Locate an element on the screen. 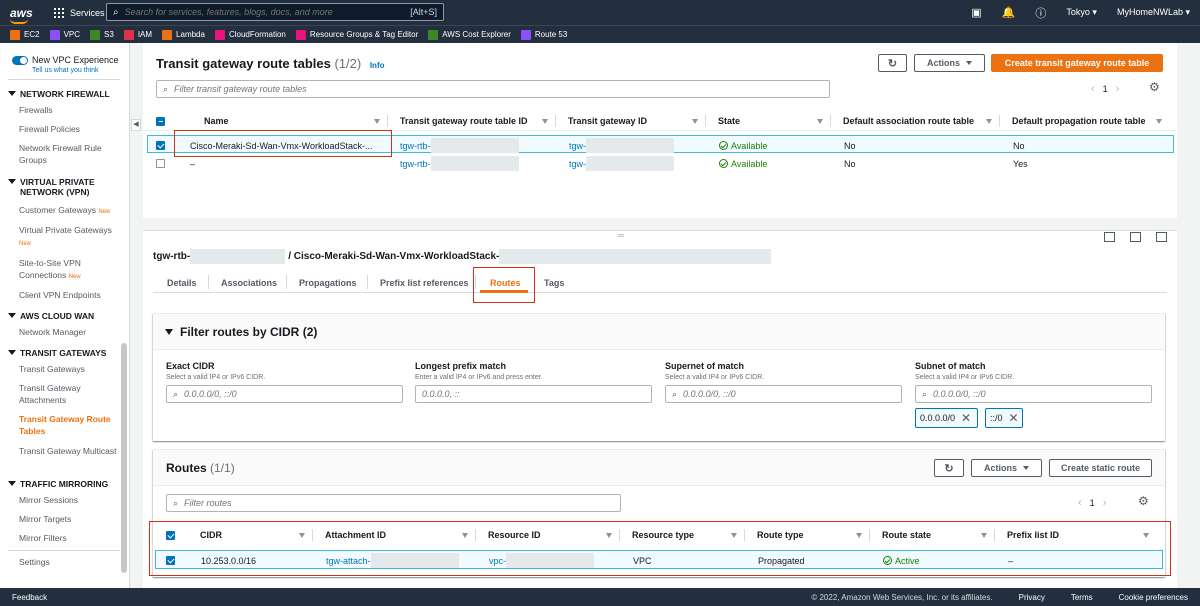 The image size is (1200, 606). cookie-preferences-link: Cookie preferences is located at coordinates (1153, 597).